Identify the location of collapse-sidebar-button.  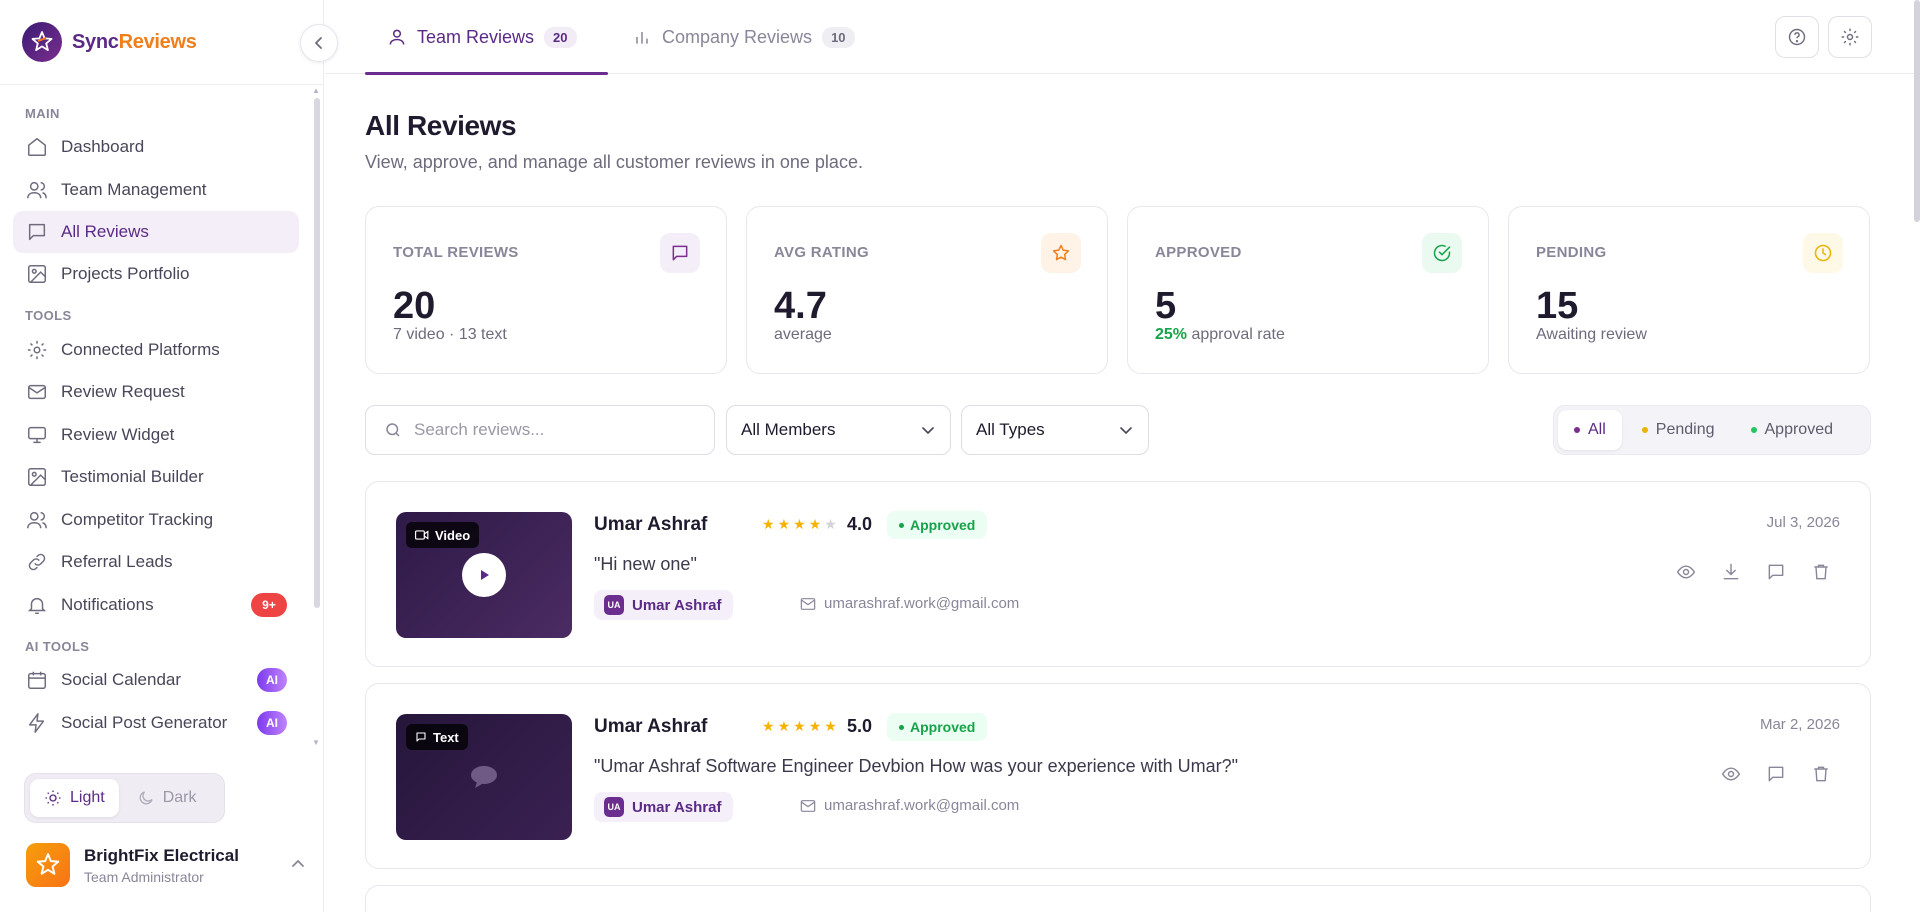
(319, 43).